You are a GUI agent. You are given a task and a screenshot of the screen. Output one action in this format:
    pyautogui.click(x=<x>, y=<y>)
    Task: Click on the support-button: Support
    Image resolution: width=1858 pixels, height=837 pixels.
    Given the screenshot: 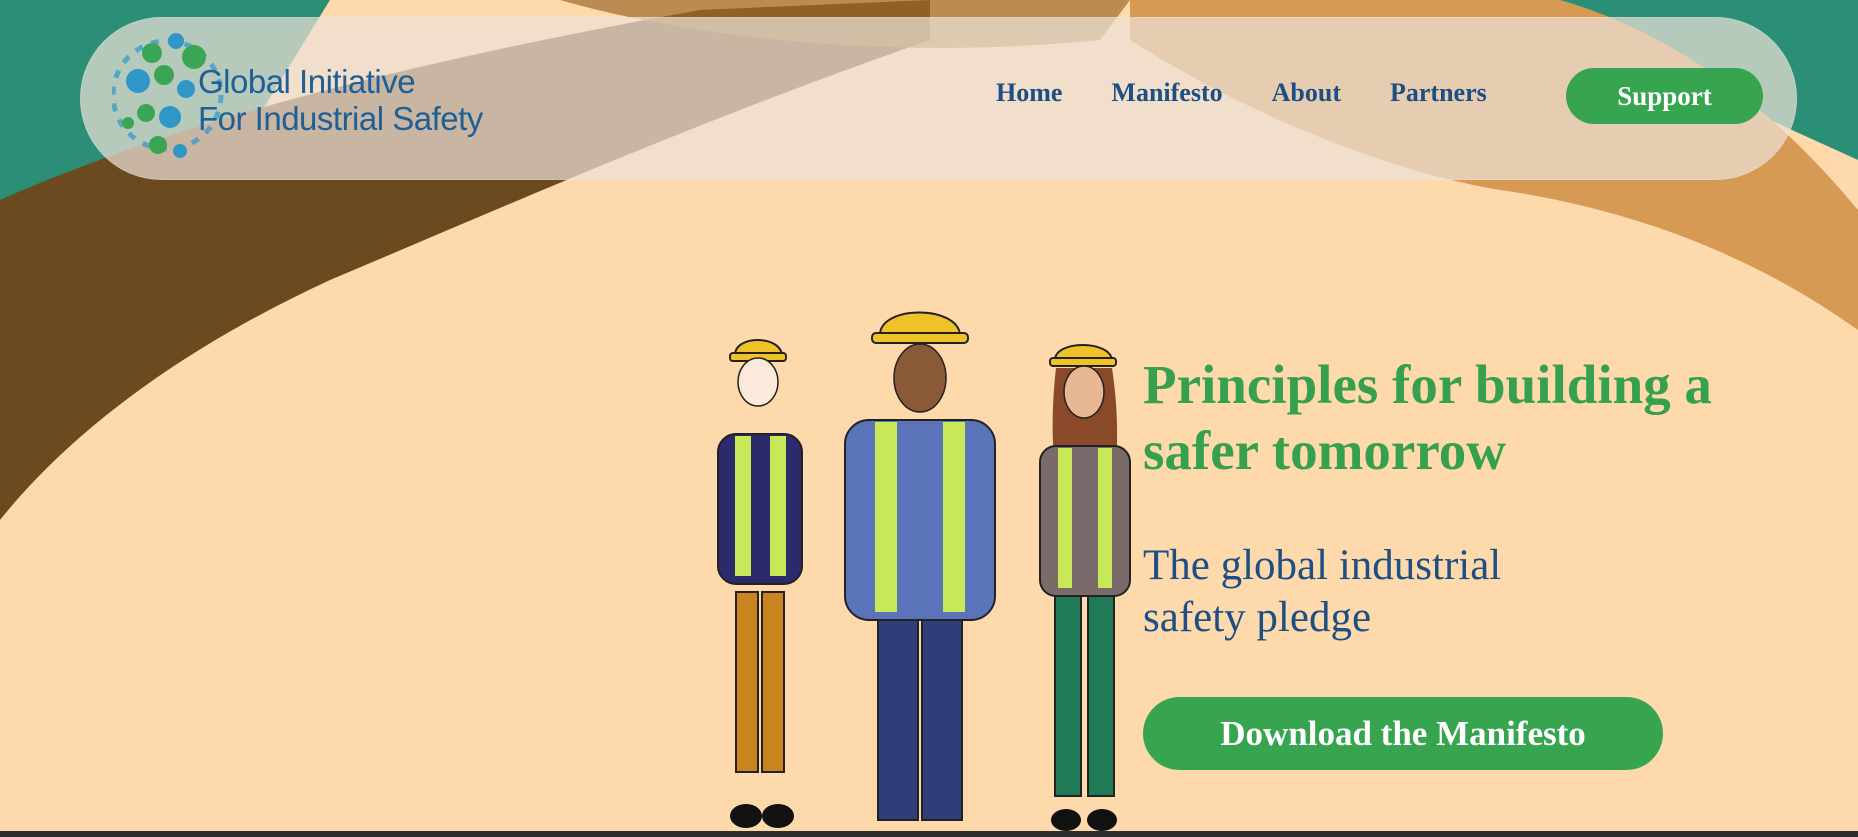 What is the action you would take?
    pyautogui.click(x=1664, y=96)
    